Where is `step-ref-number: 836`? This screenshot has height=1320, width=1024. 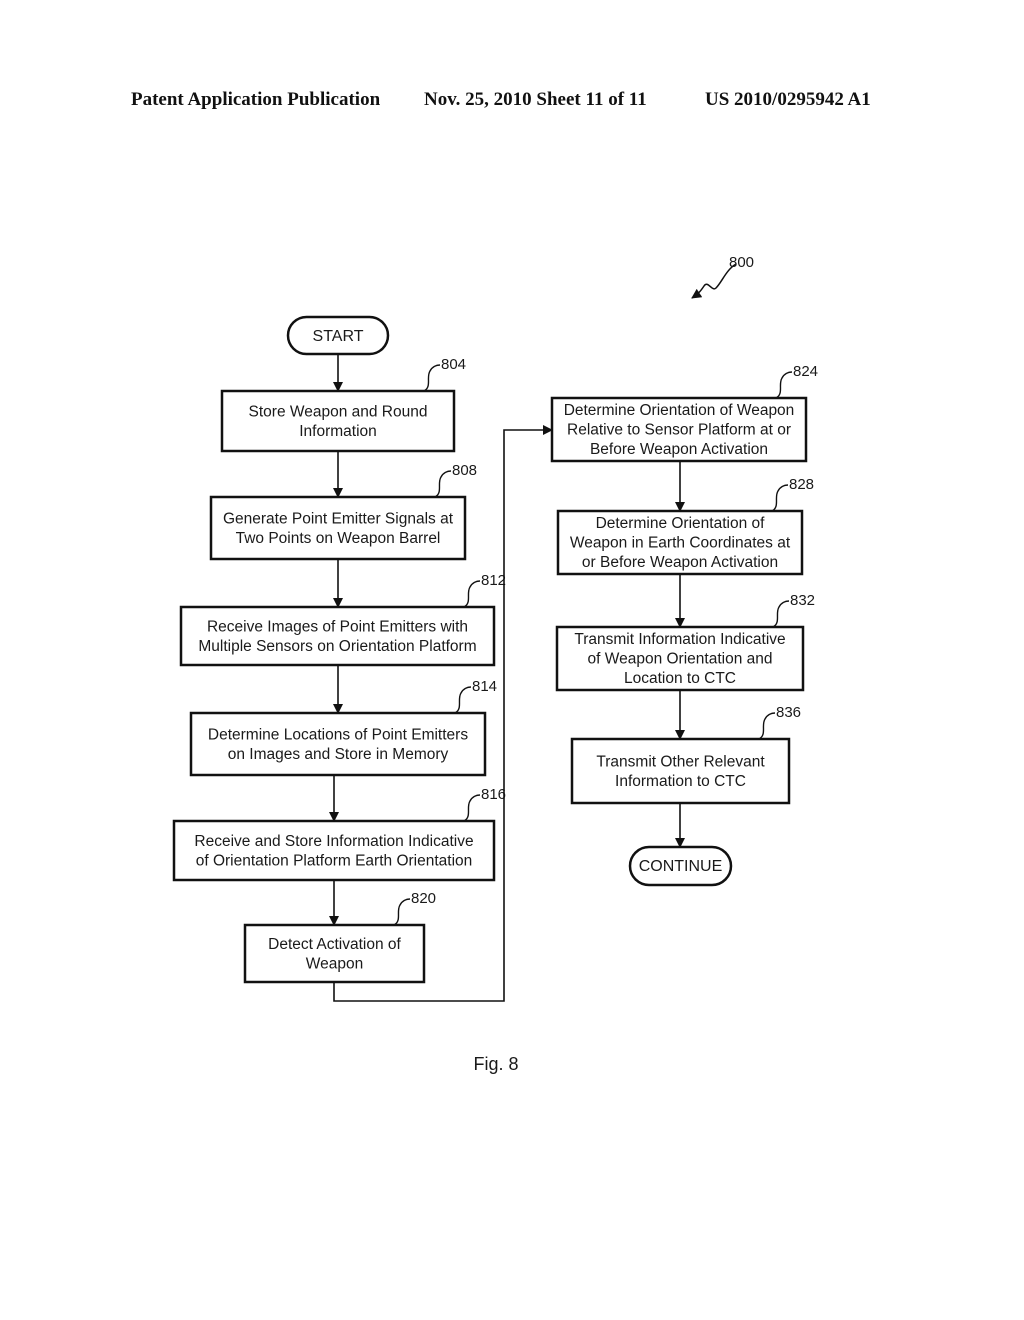
step-ref-number: 836 is located at coordinates (788, 712).